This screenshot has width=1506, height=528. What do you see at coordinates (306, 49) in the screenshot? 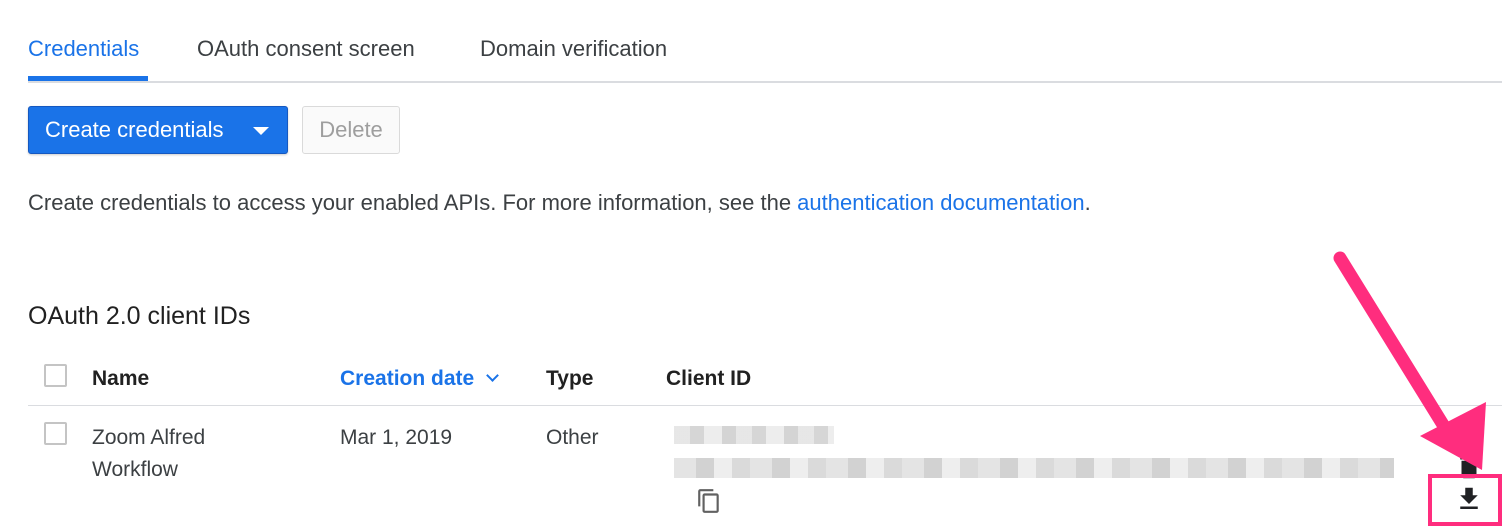
I see `tab-oauth-consent-screen: OAuth consent screen` at bounding box center [306, 49].